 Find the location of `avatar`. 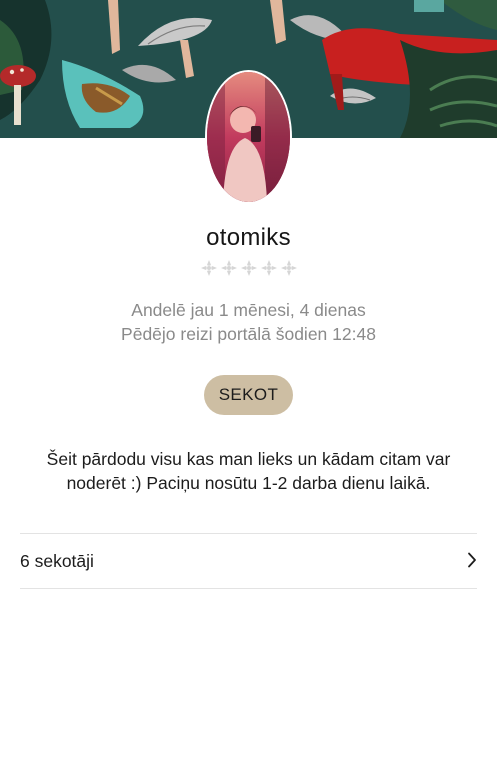

avatar is located at coordinates (248, 137).